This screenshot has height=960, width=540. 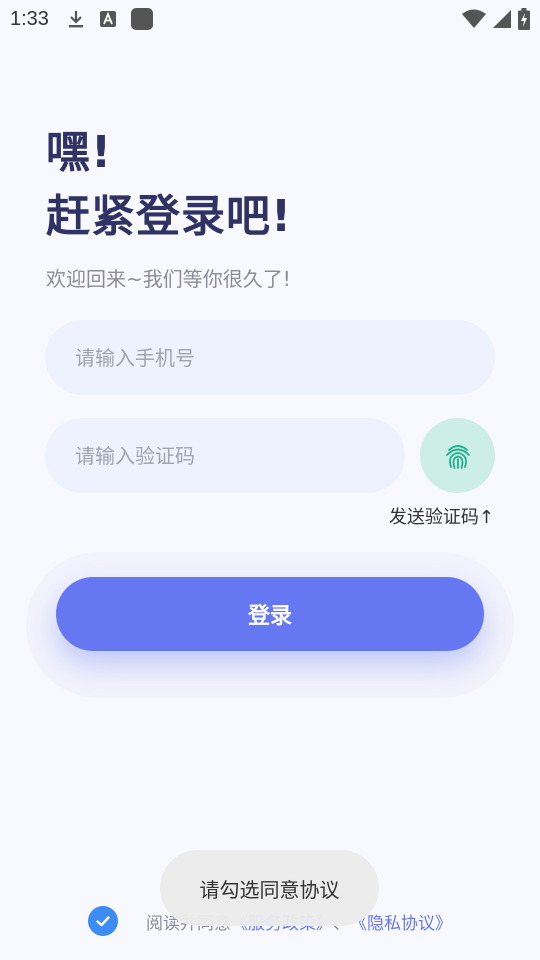 What do you see at coordinates (270, 614) in the screenshot?
I see `login-button: 登录` at bounding box center [270, 614].